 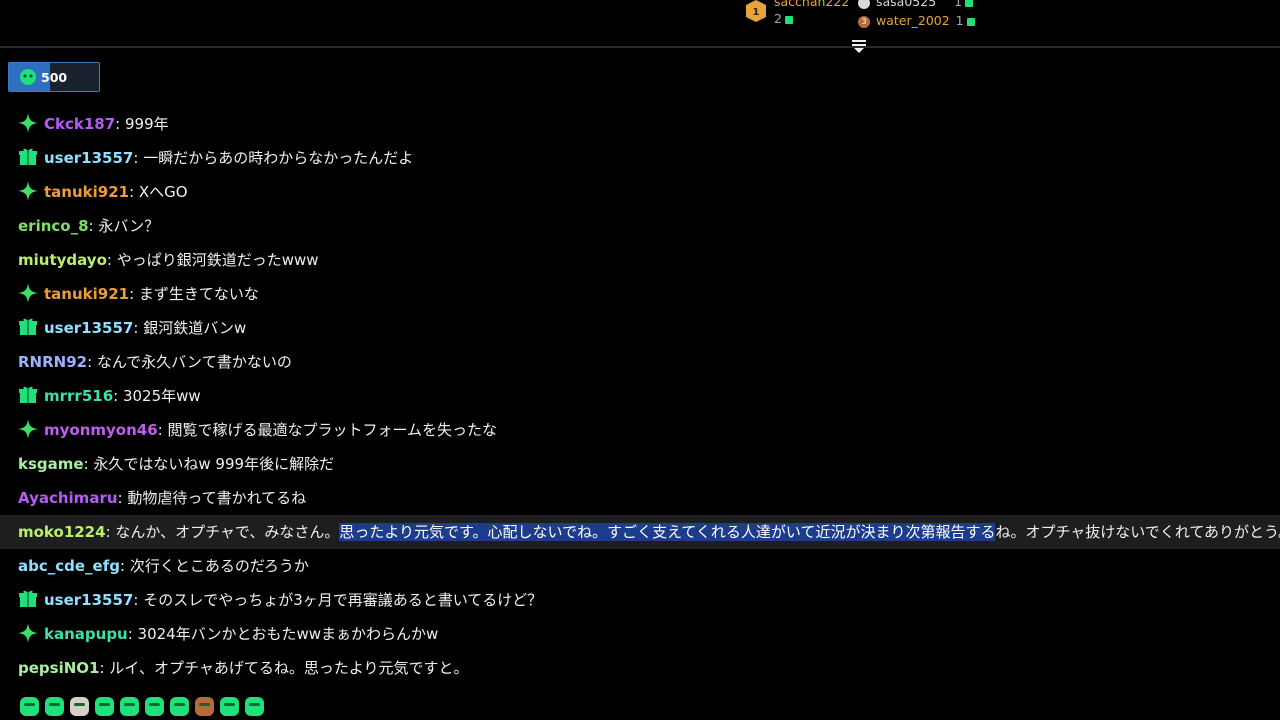 What do you see at coordinates (327, 430) in the screenshot?
I see `chat-message-text: : 閲覧で稼げる最適なプラットフォームを失ったな` at bounding box center [327, 430].